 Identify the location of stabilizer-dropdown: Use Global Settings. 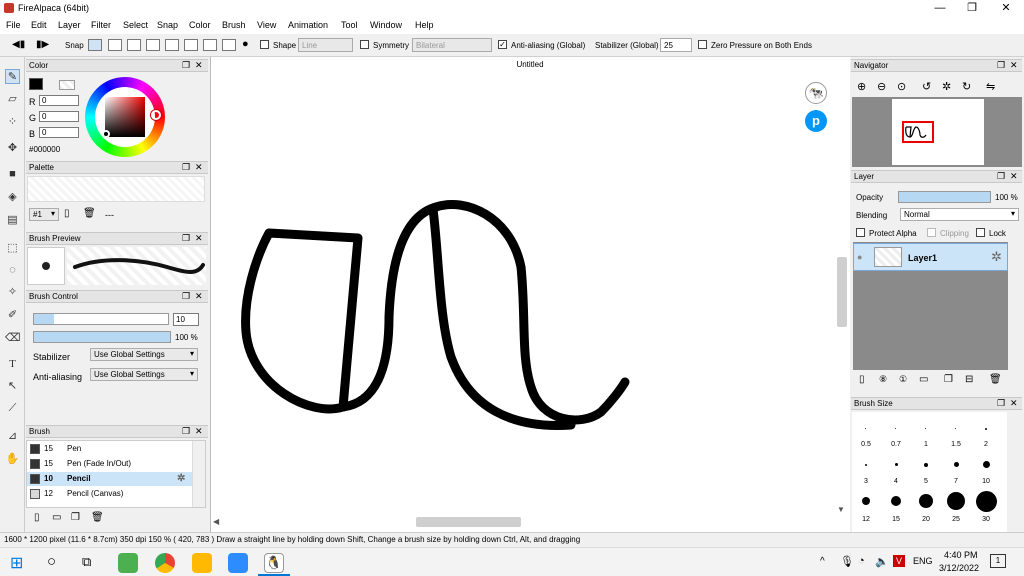
(144, 354).